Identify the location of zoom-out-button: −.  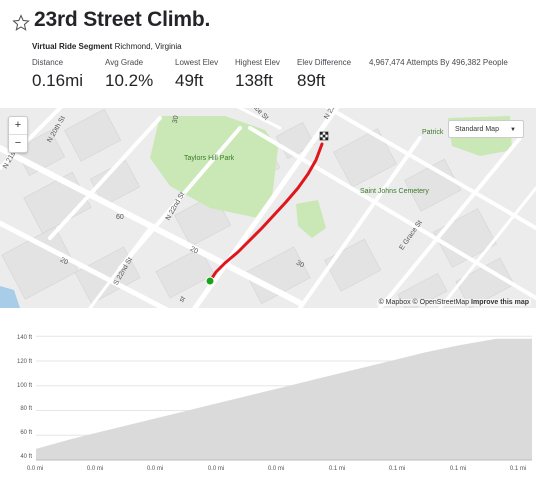
(18, 143).